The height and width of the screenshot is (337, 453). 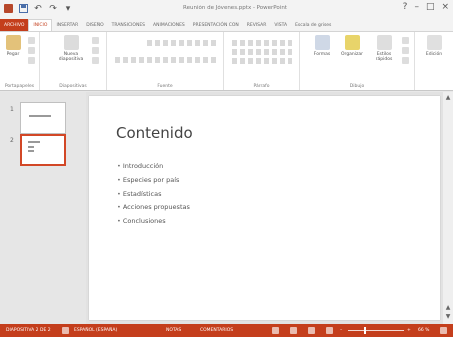 I want to click on tab-animations: ANIMACIONES, so click(x=169, y=25).